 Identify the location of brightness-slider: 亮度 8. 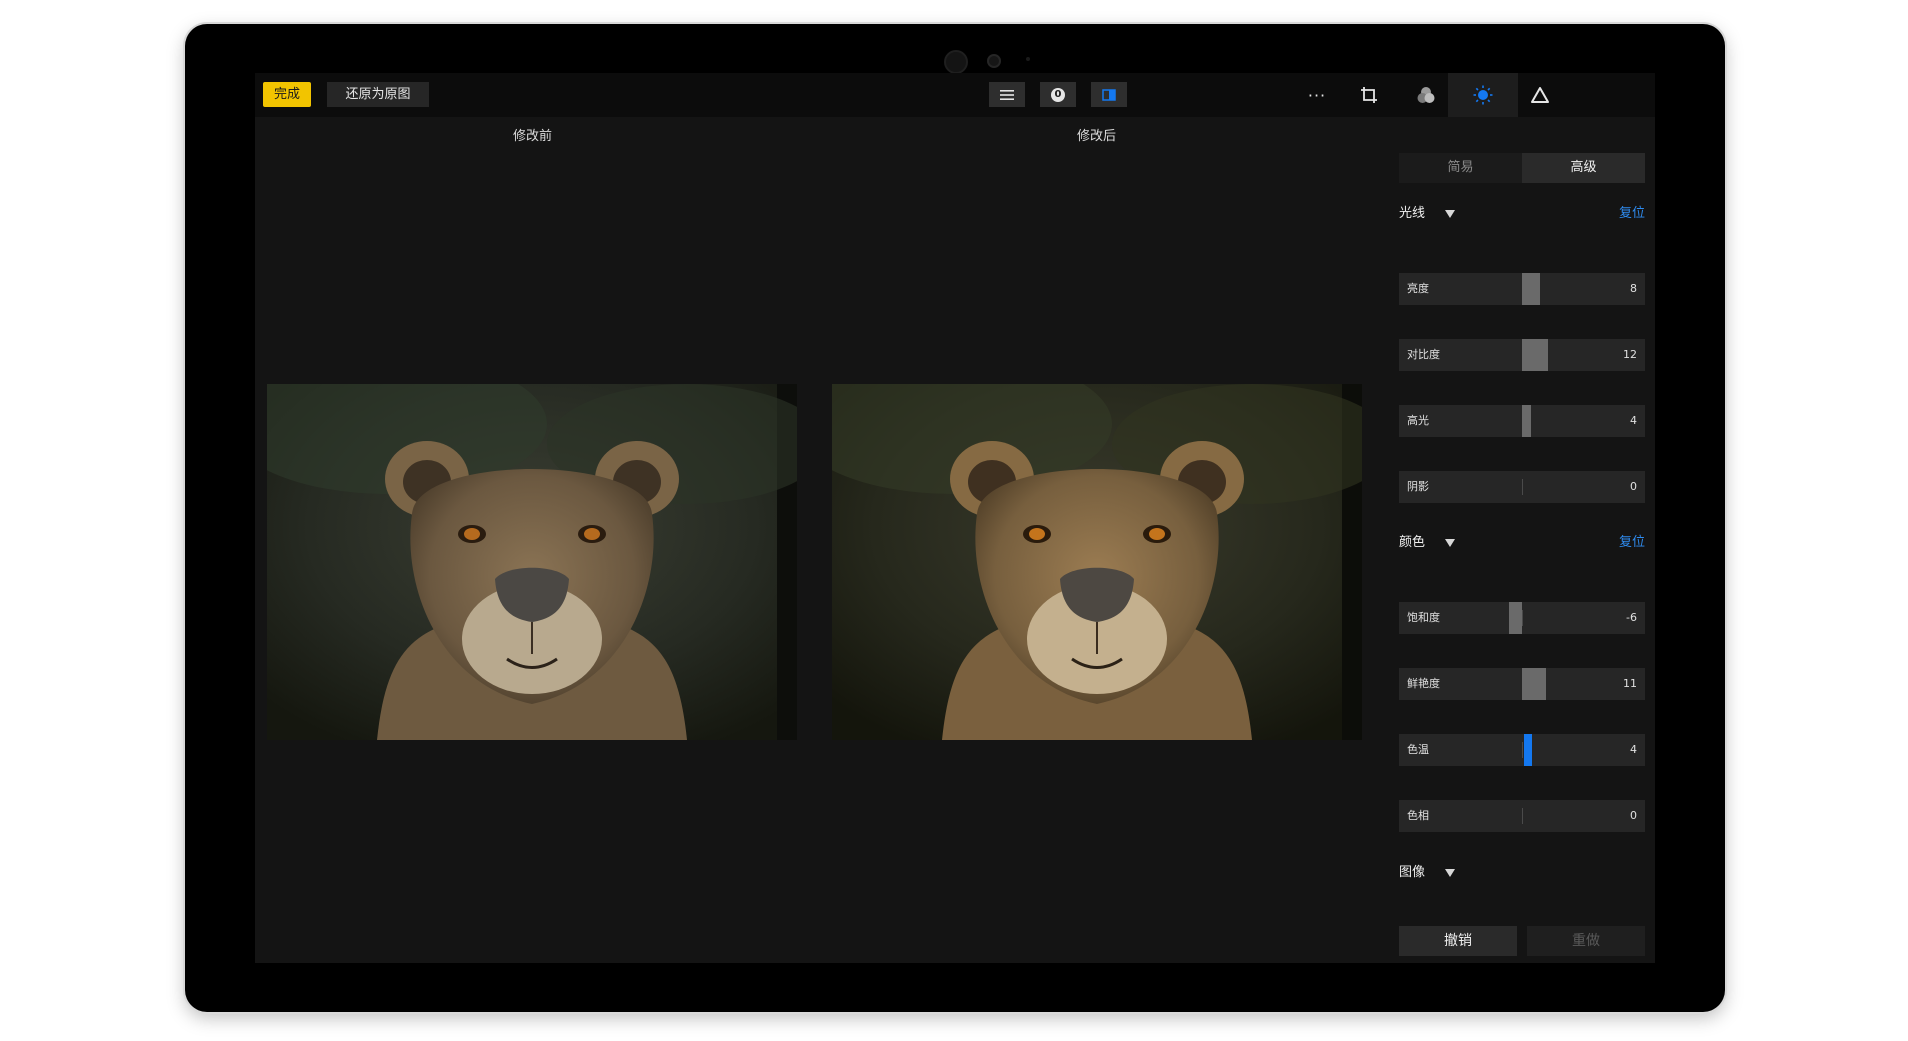
(1522, 289).